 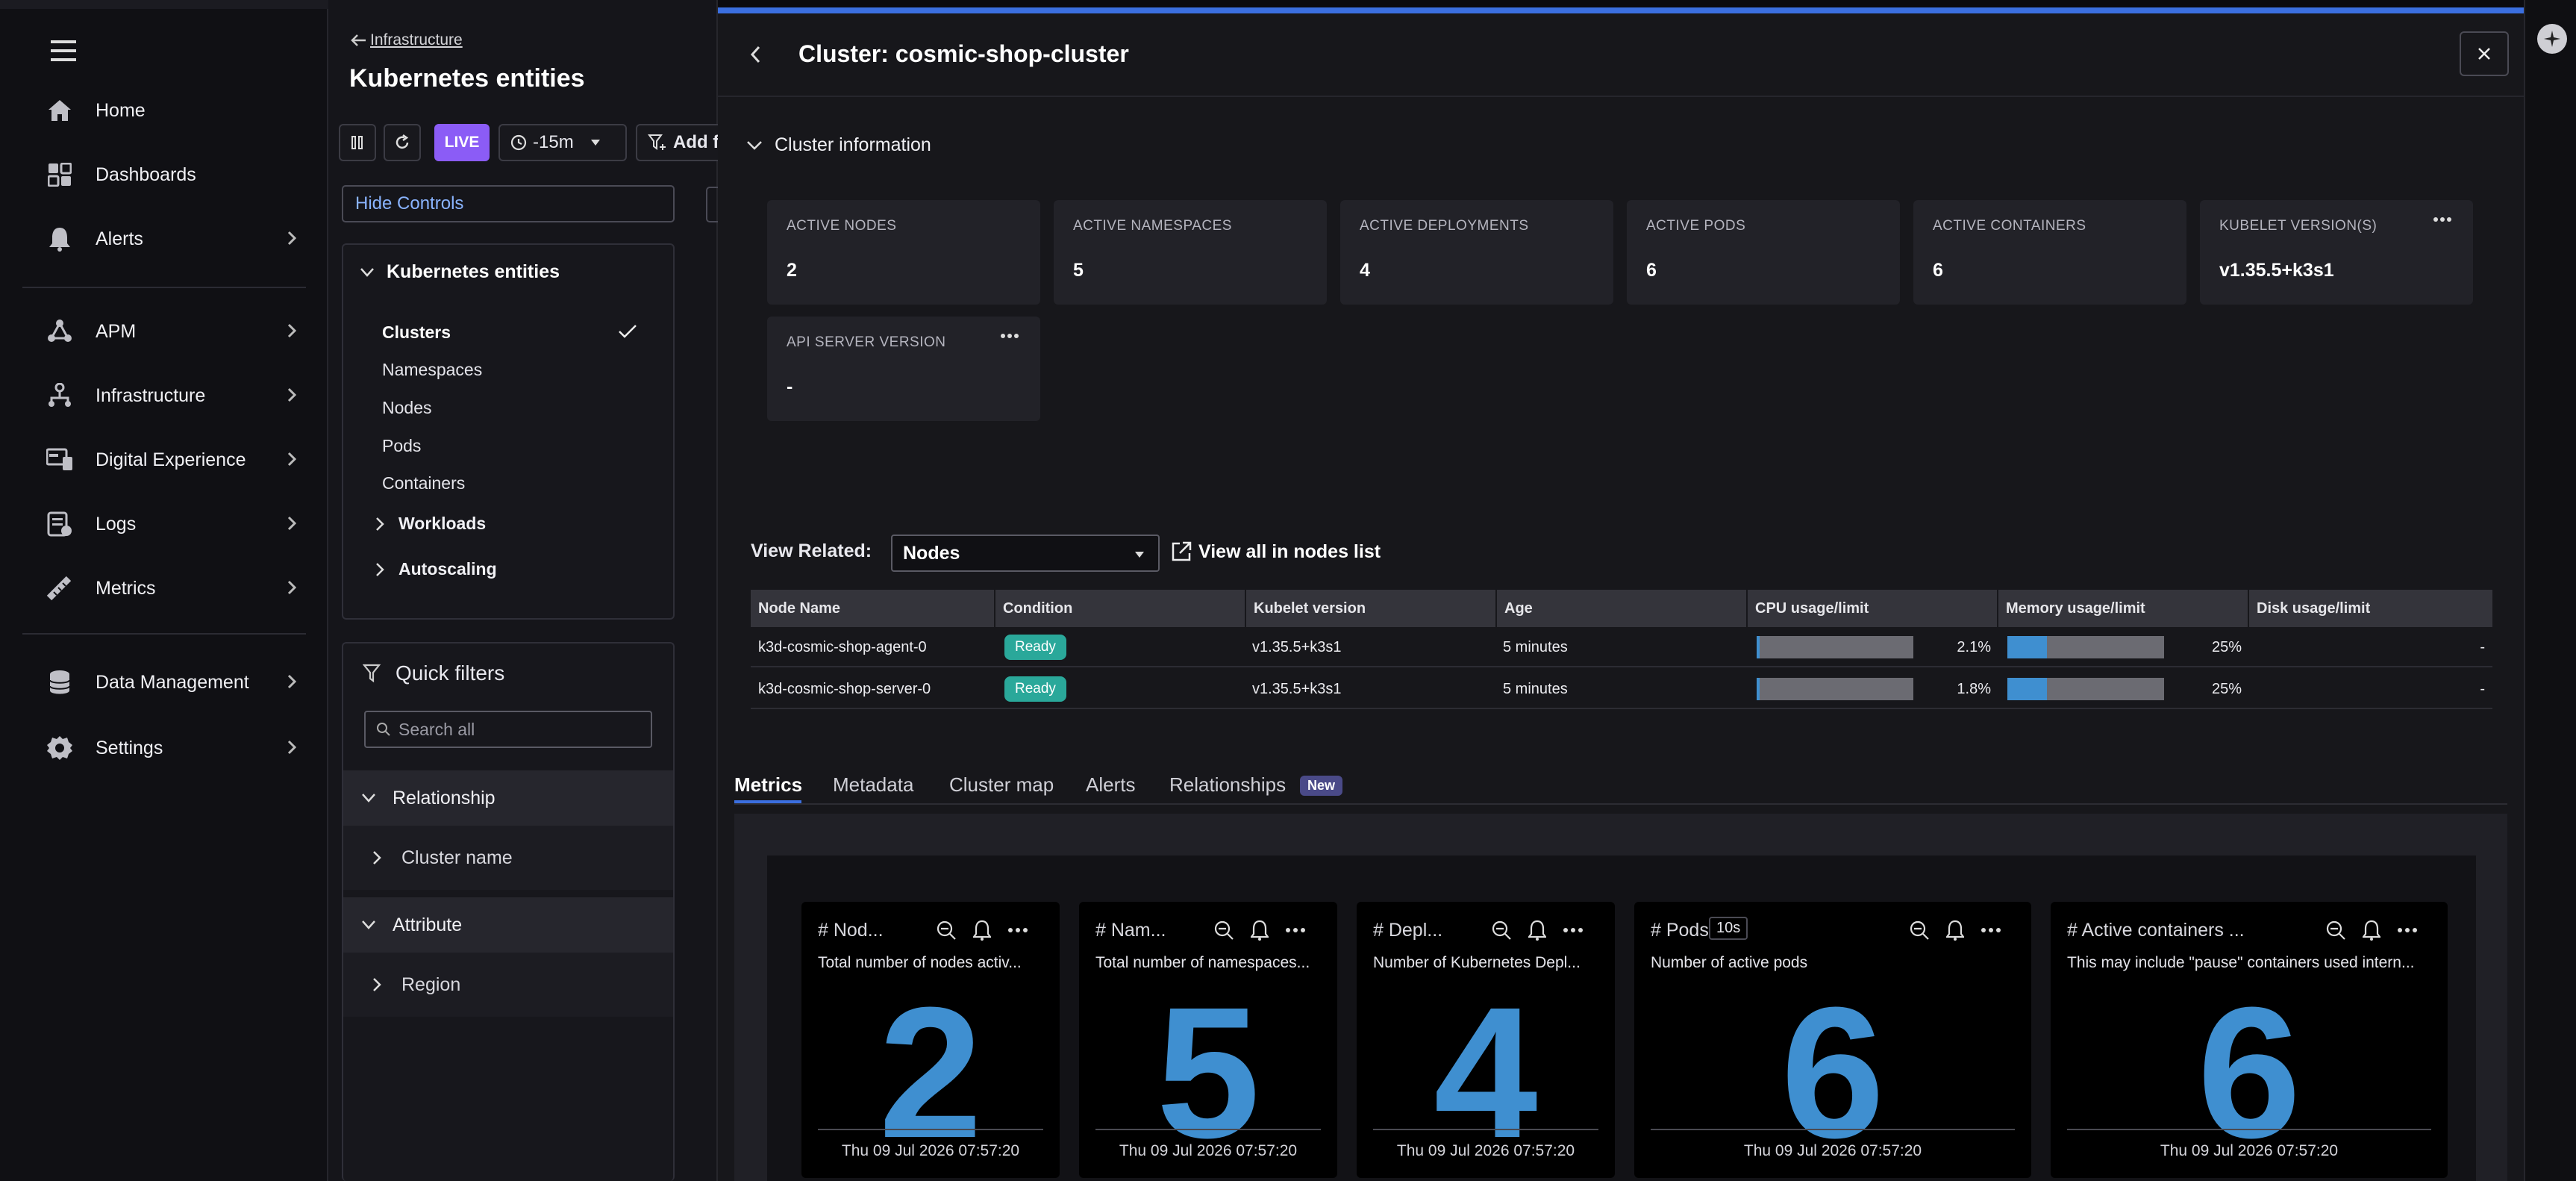 I want to click on assistant-sparkle-button, so click(x=2552, y=39).